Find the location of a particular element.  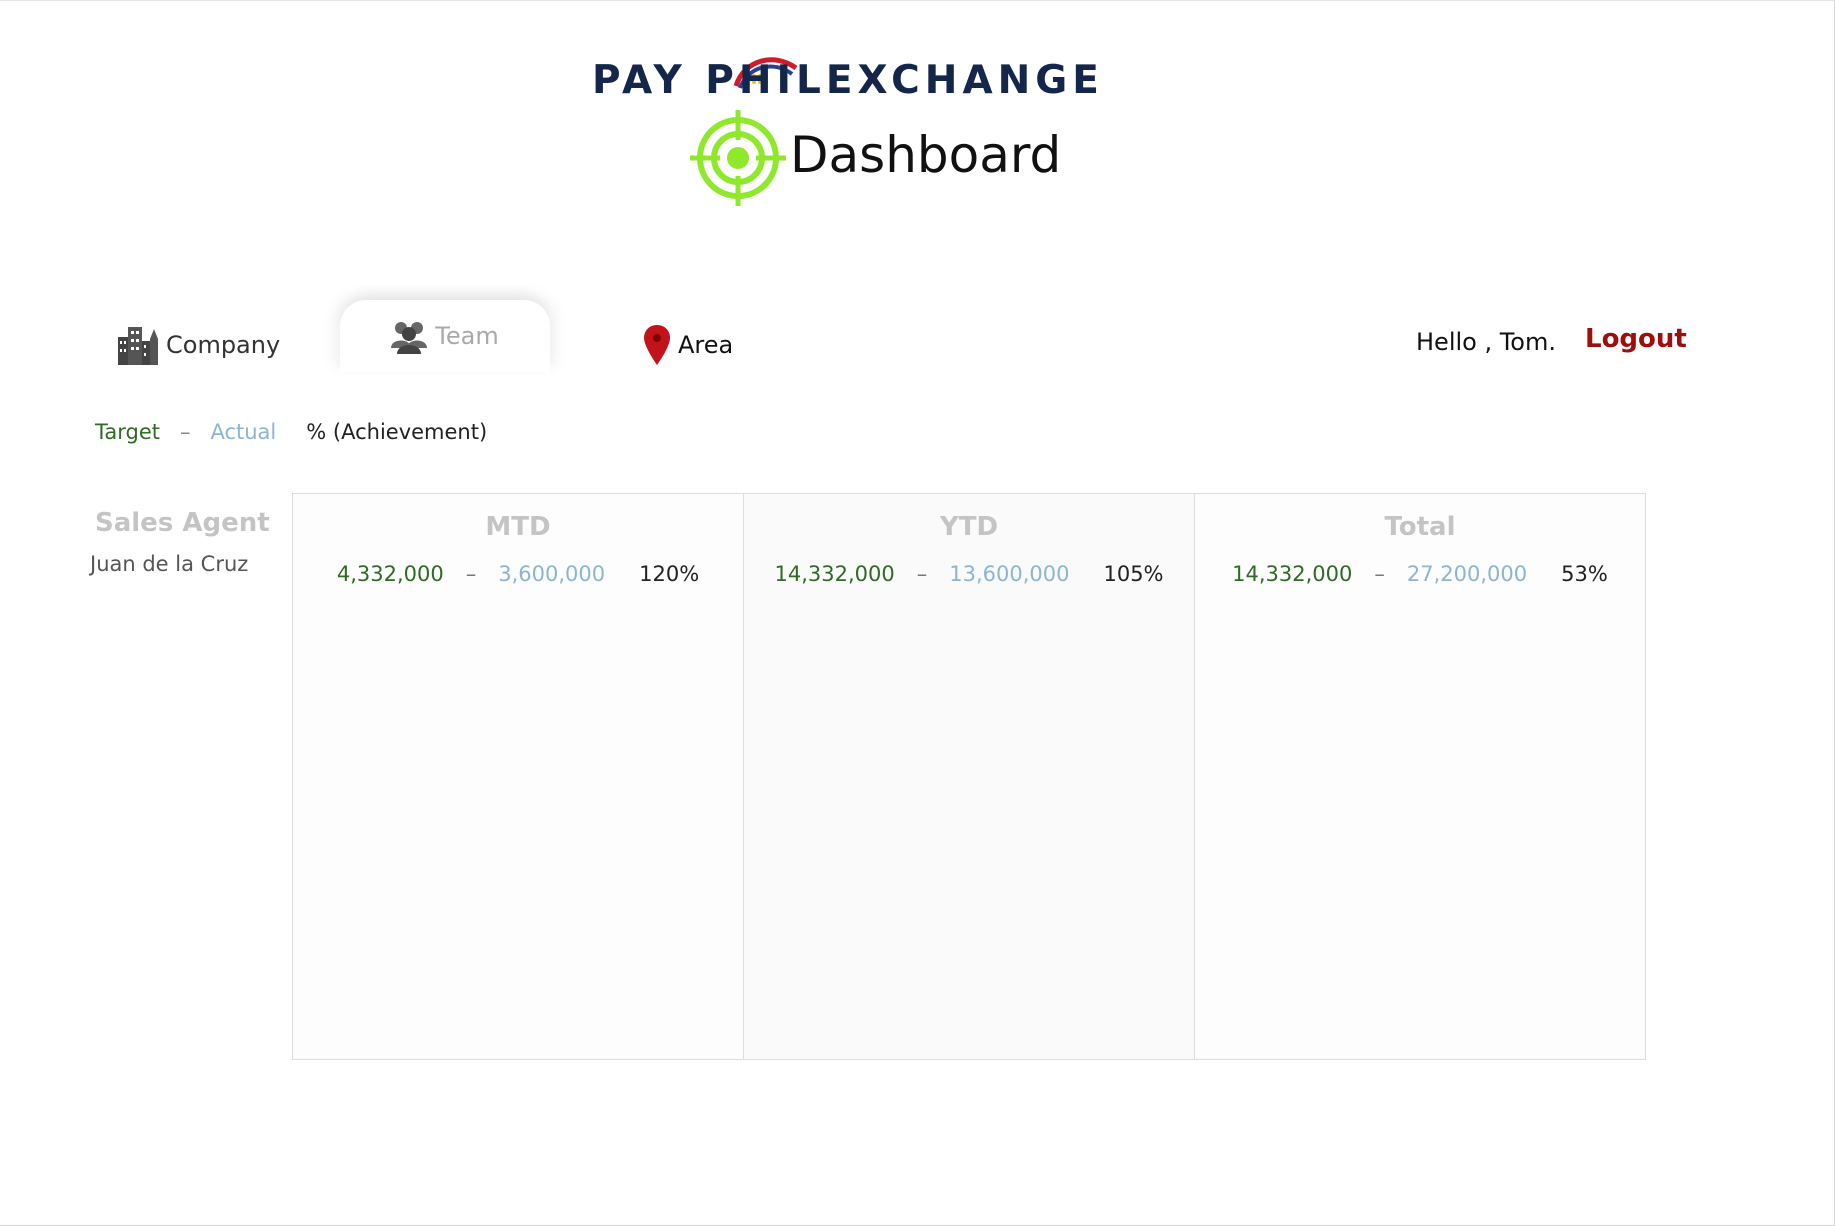

actual-value: 3,600,000 is located at coordinates (552, 574).